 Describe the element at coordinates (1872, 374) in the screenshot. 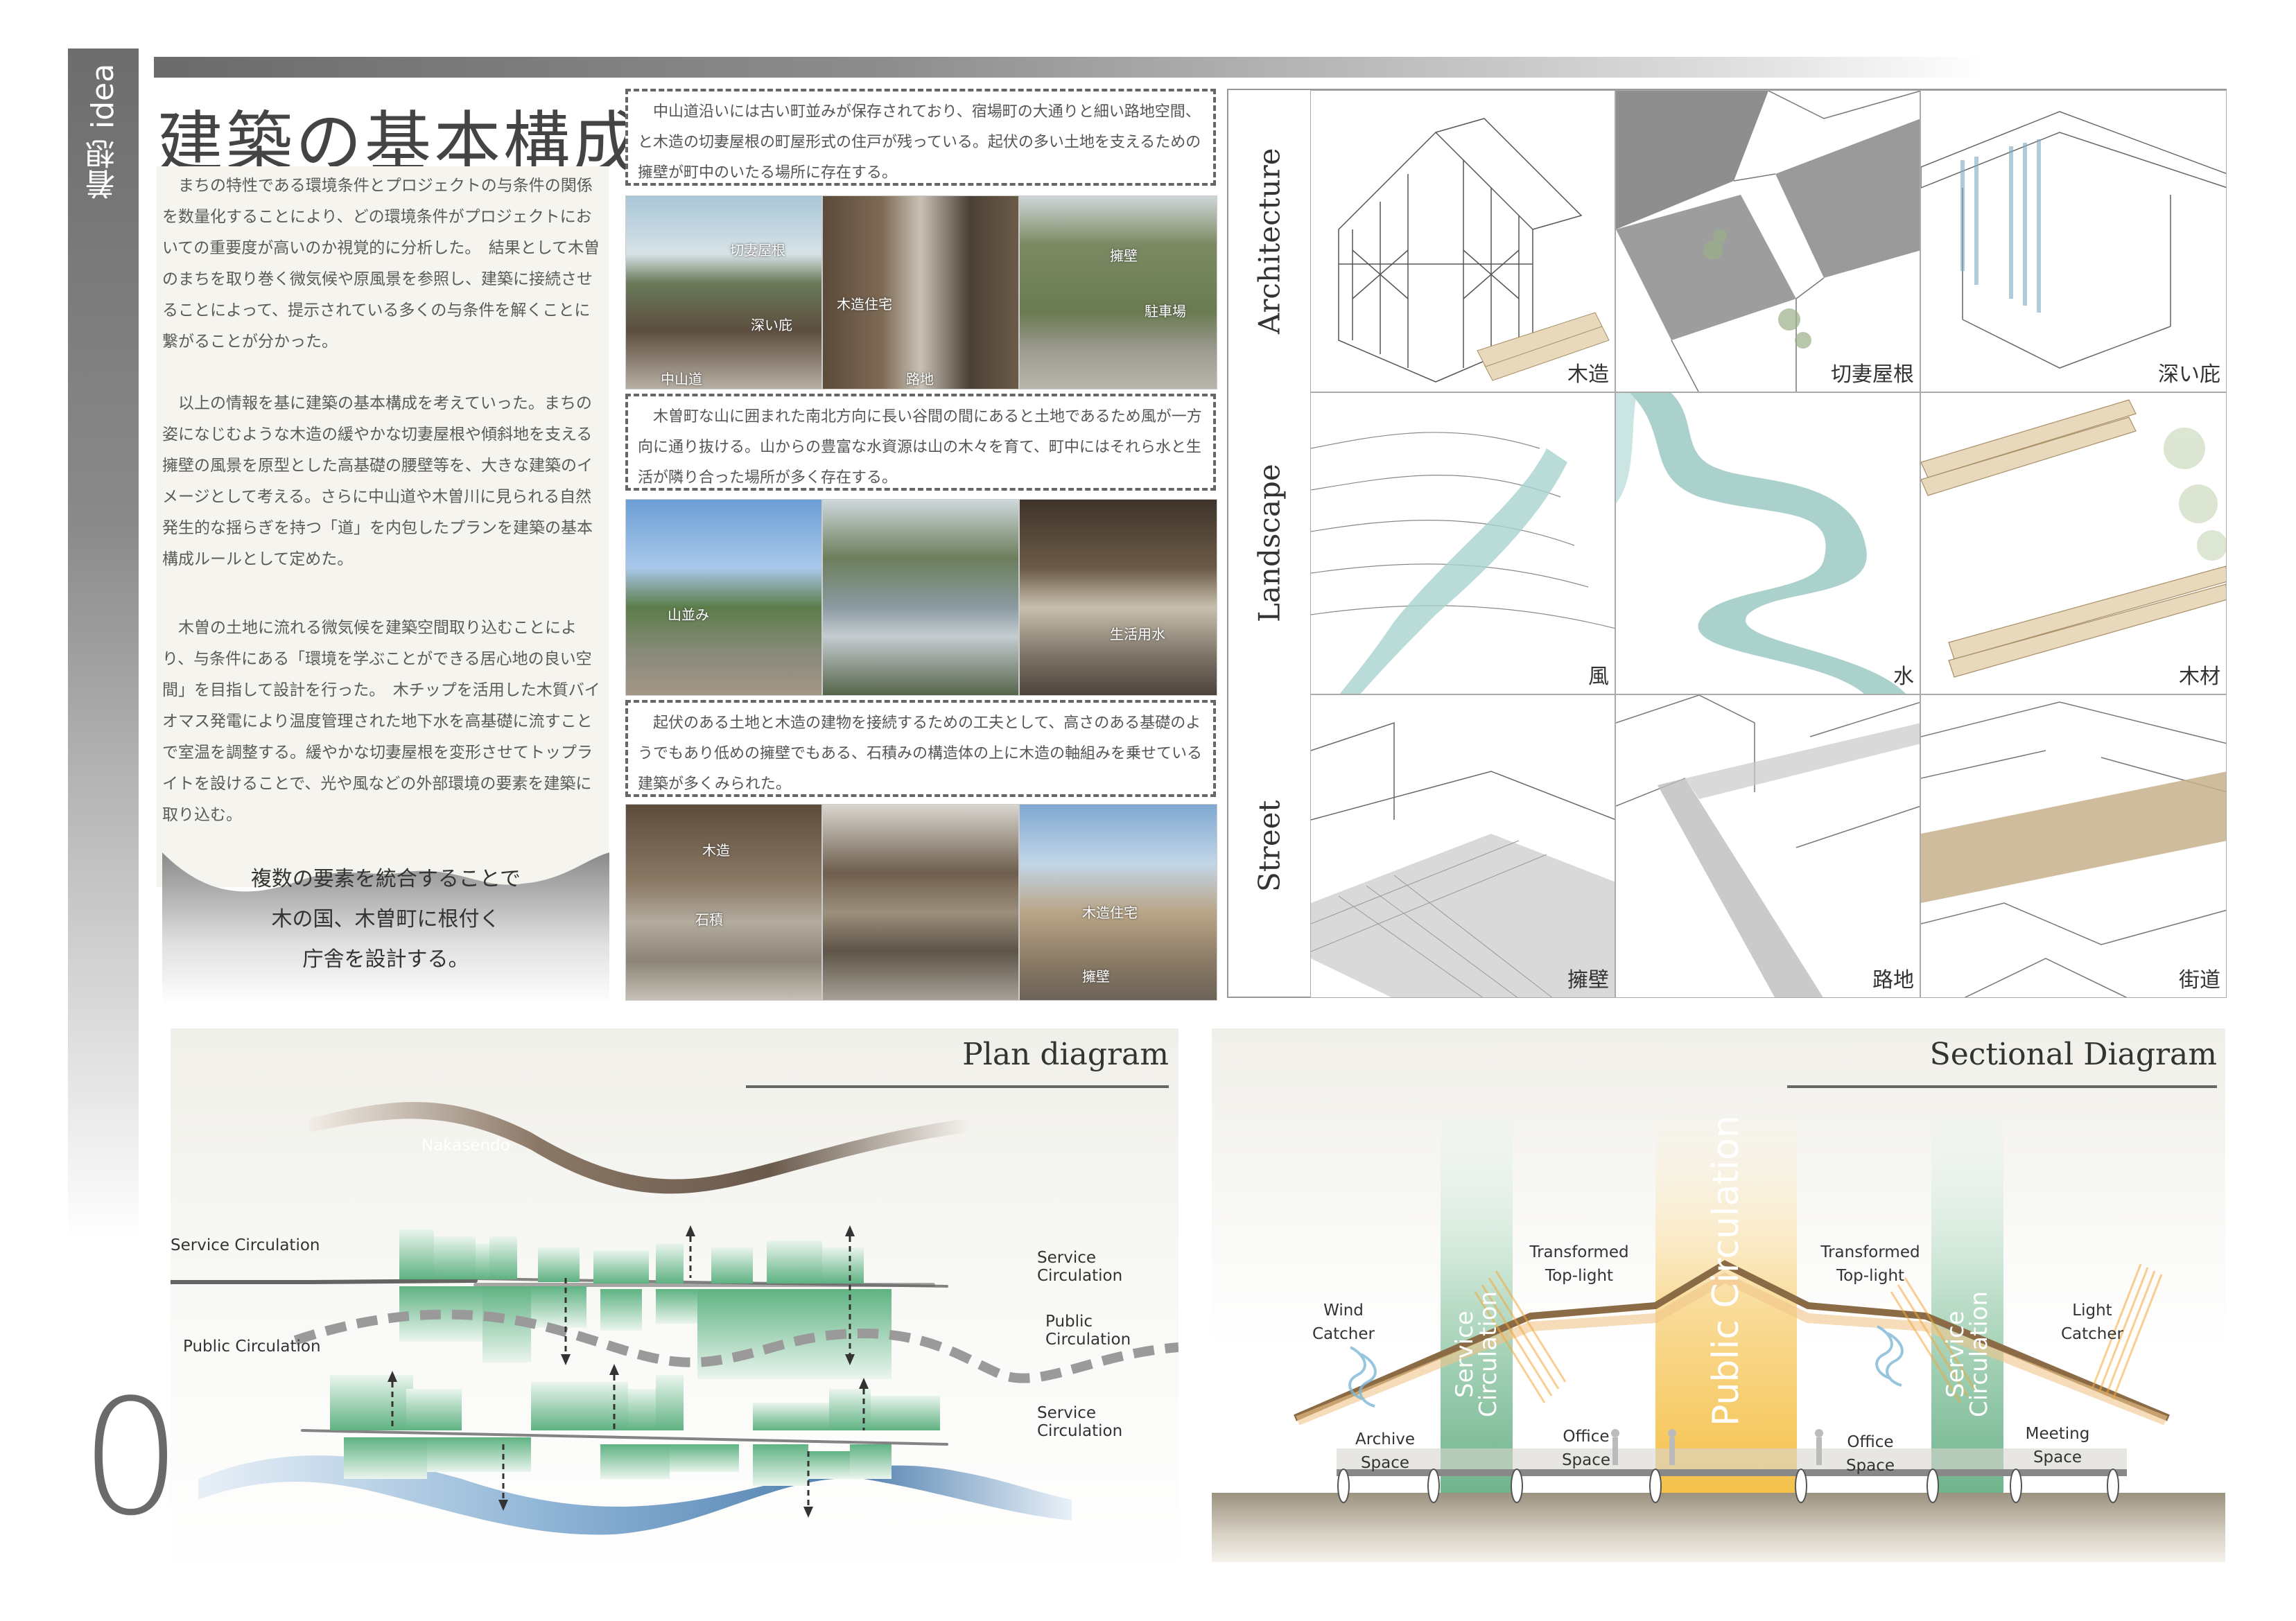

I see `cell-caption: 切妻屋根` at that location.